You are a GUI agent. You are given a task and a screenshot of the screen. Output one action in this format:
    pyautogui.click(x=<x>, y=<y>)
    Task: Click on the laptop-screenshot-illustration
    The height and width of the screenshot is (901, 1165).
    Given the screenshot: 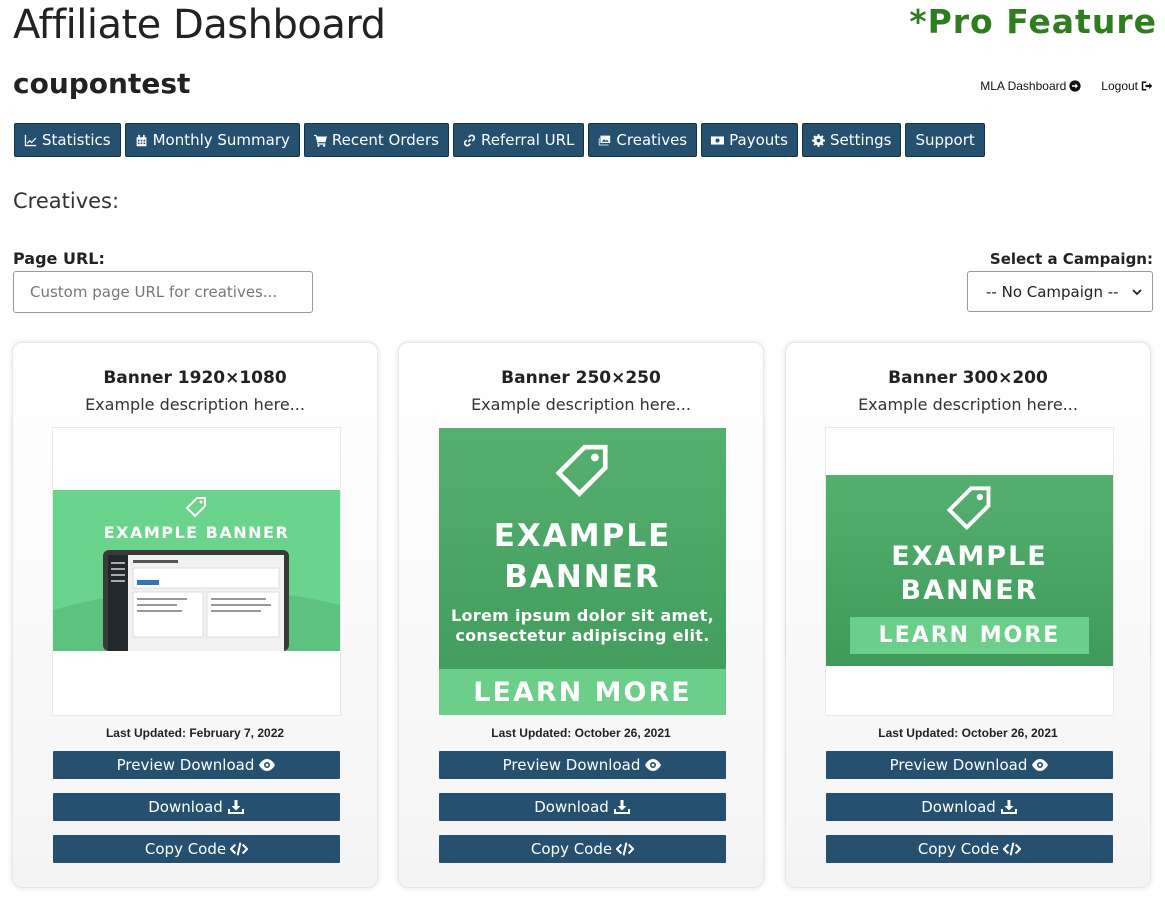 What is the action you would take?
    pyautogui.click(x=196, y=600)
    